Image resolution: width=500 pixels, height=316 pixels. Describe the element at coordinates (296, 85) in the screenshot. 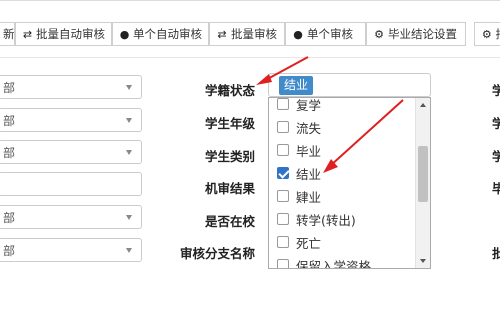

I see `selected-status-tag: 结业` at that location.